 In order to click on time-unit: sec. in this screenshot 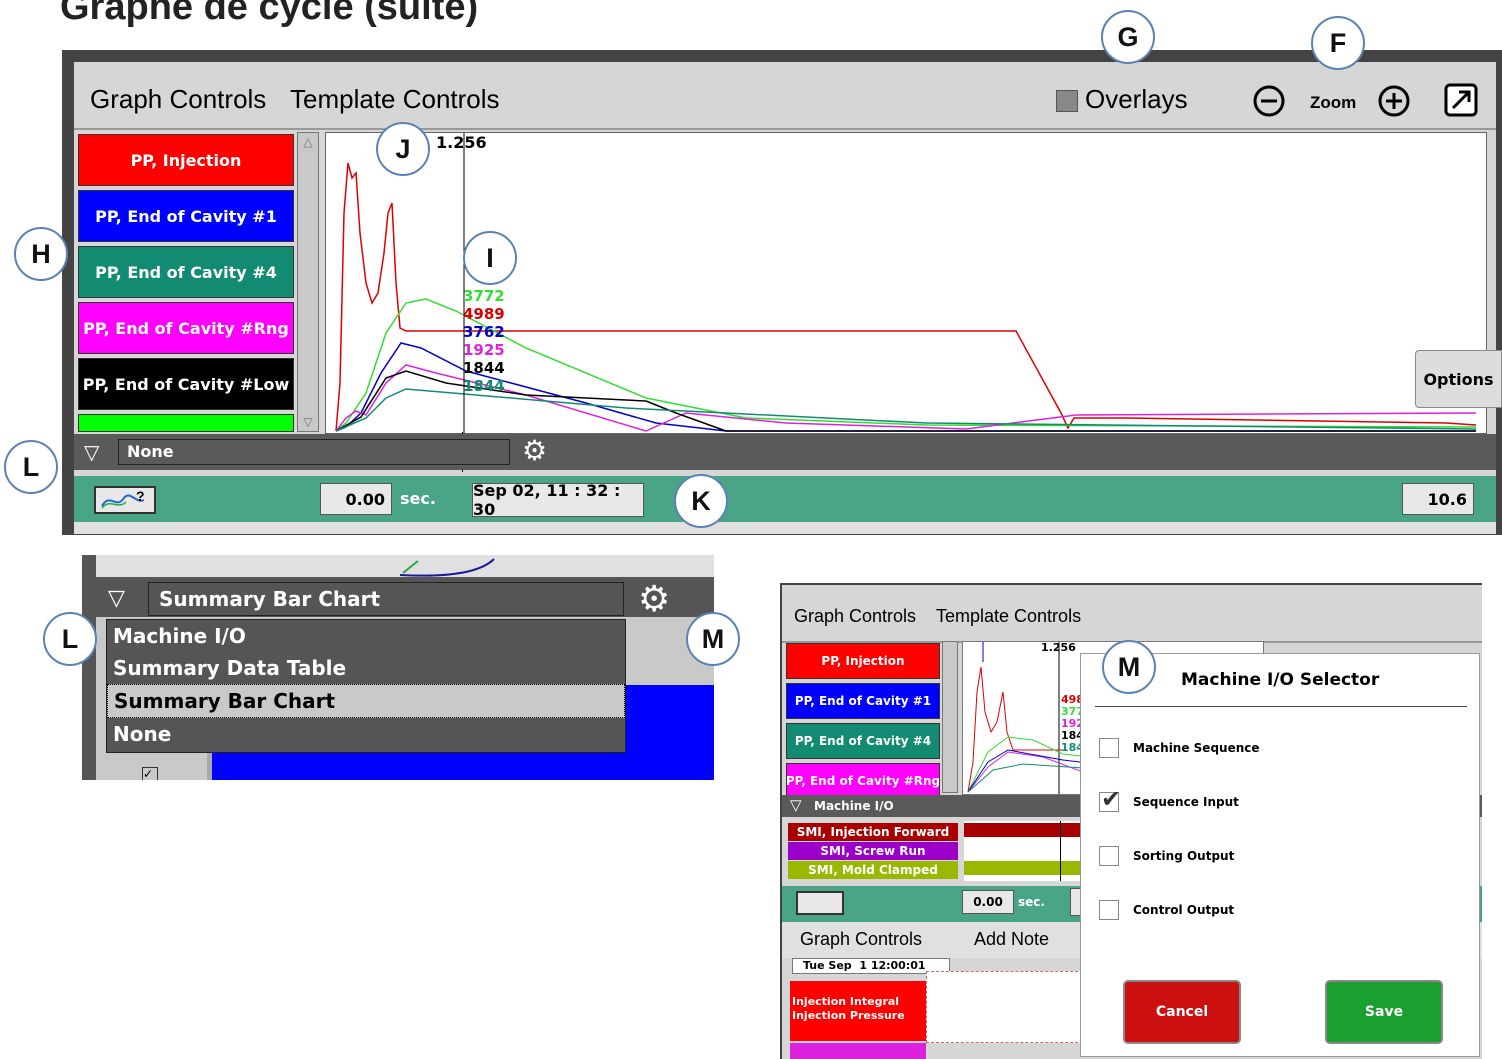, I will do `click(418, 498)`.